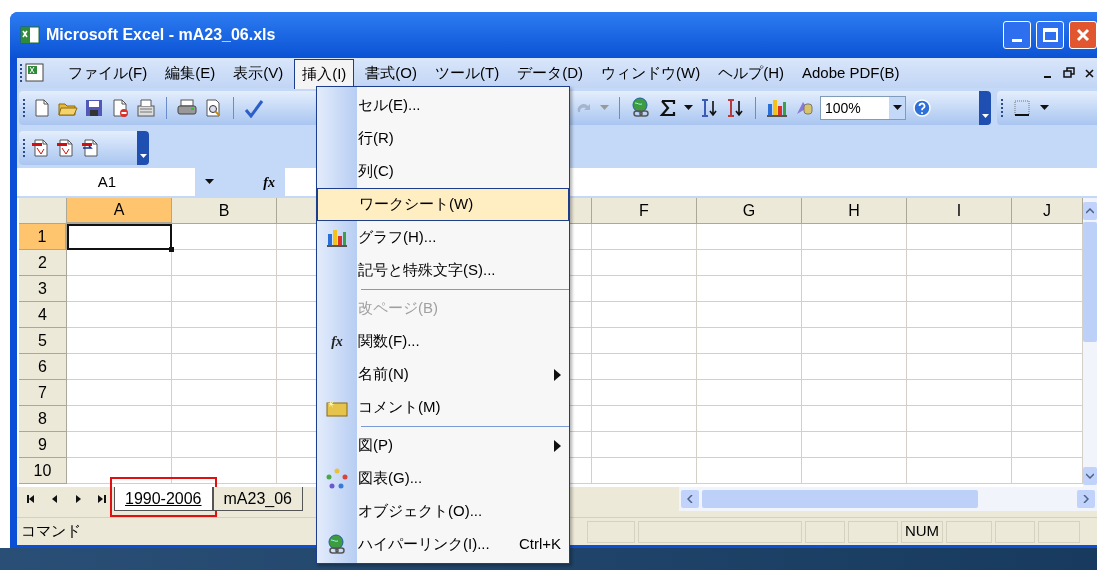 This screenshot has width=1097, height=570. I want to click on row-header: 7, so click(43, 393).